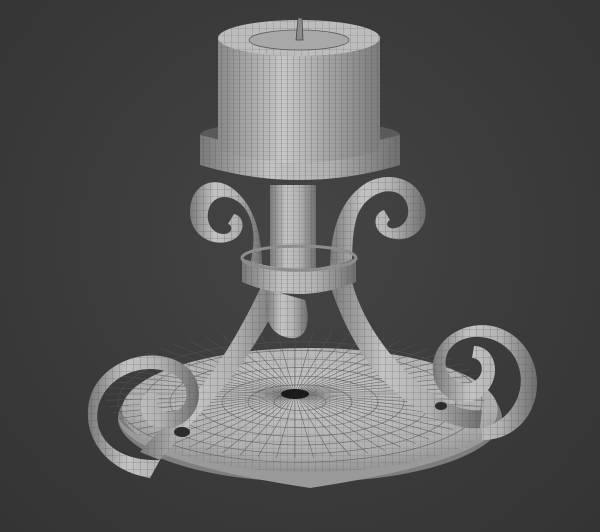  I want to click on left-upper-scroll, so click(226, 228).